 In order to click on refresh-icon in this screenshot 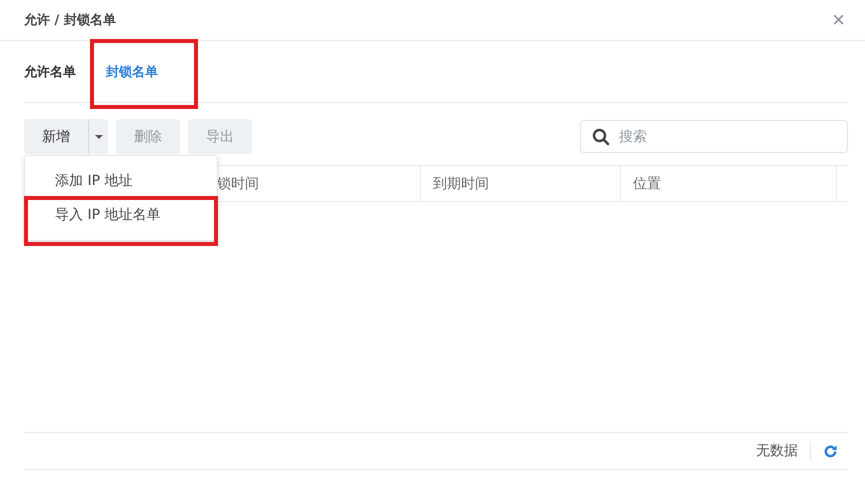, I will do `click(830, 451)`.